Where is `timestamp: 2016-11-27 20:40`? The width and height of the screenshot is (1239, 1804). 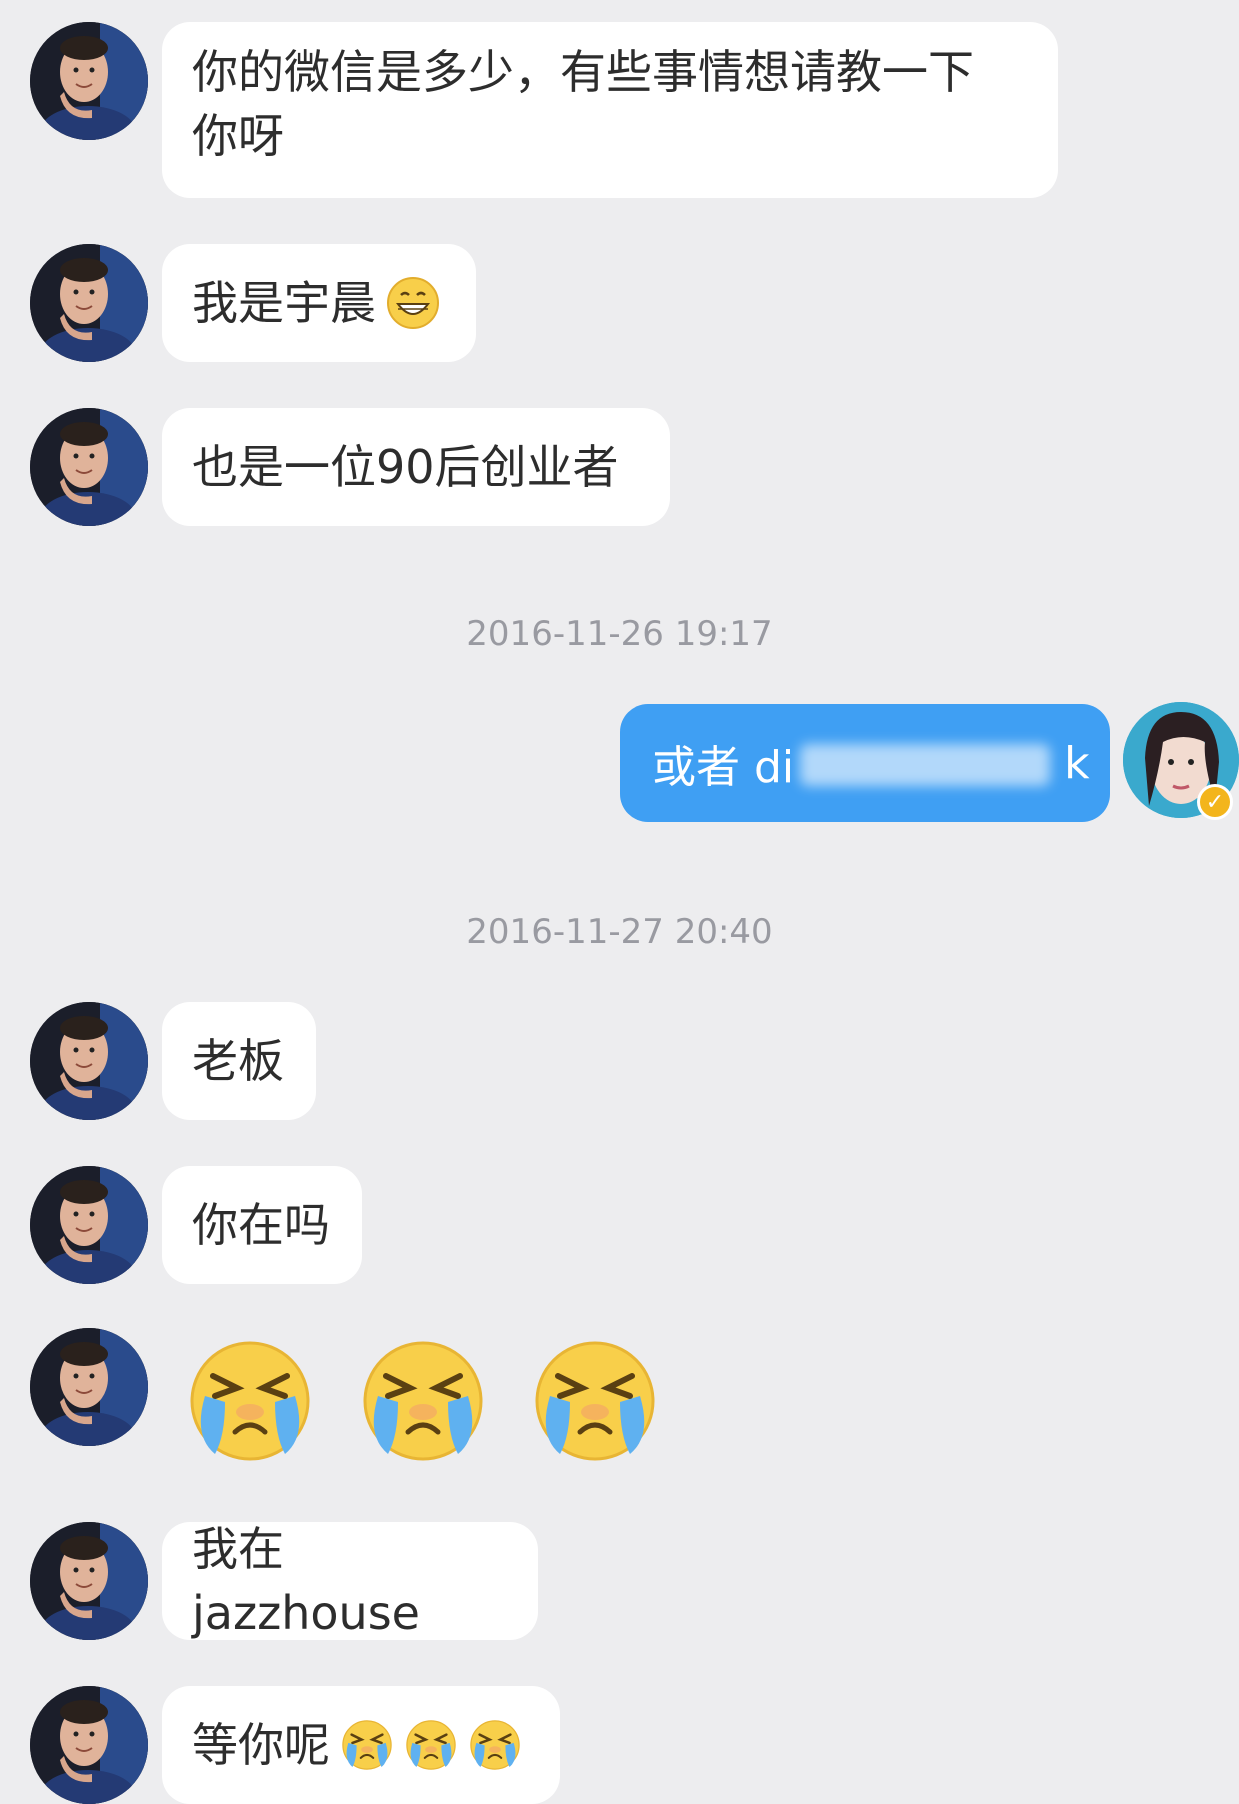 timestamp: 2016-11-27 20:40 is located at coordinates (619, 932).